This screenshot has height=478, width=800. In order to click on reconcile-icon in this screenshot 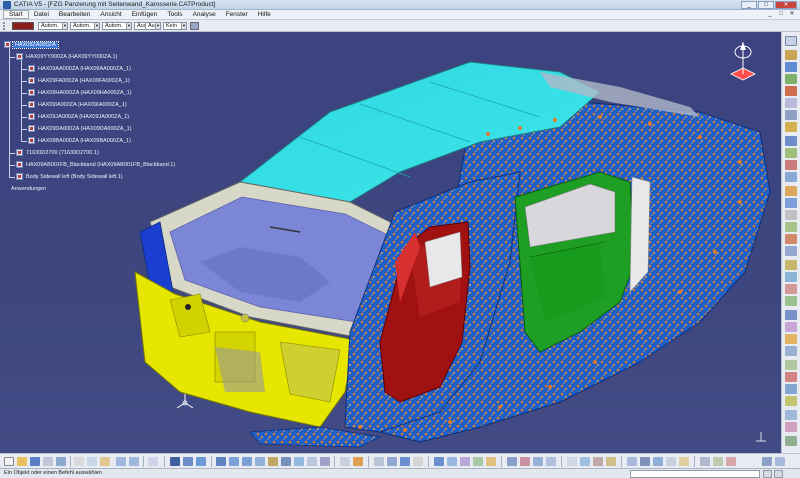, I will do `click(632, 461)`.